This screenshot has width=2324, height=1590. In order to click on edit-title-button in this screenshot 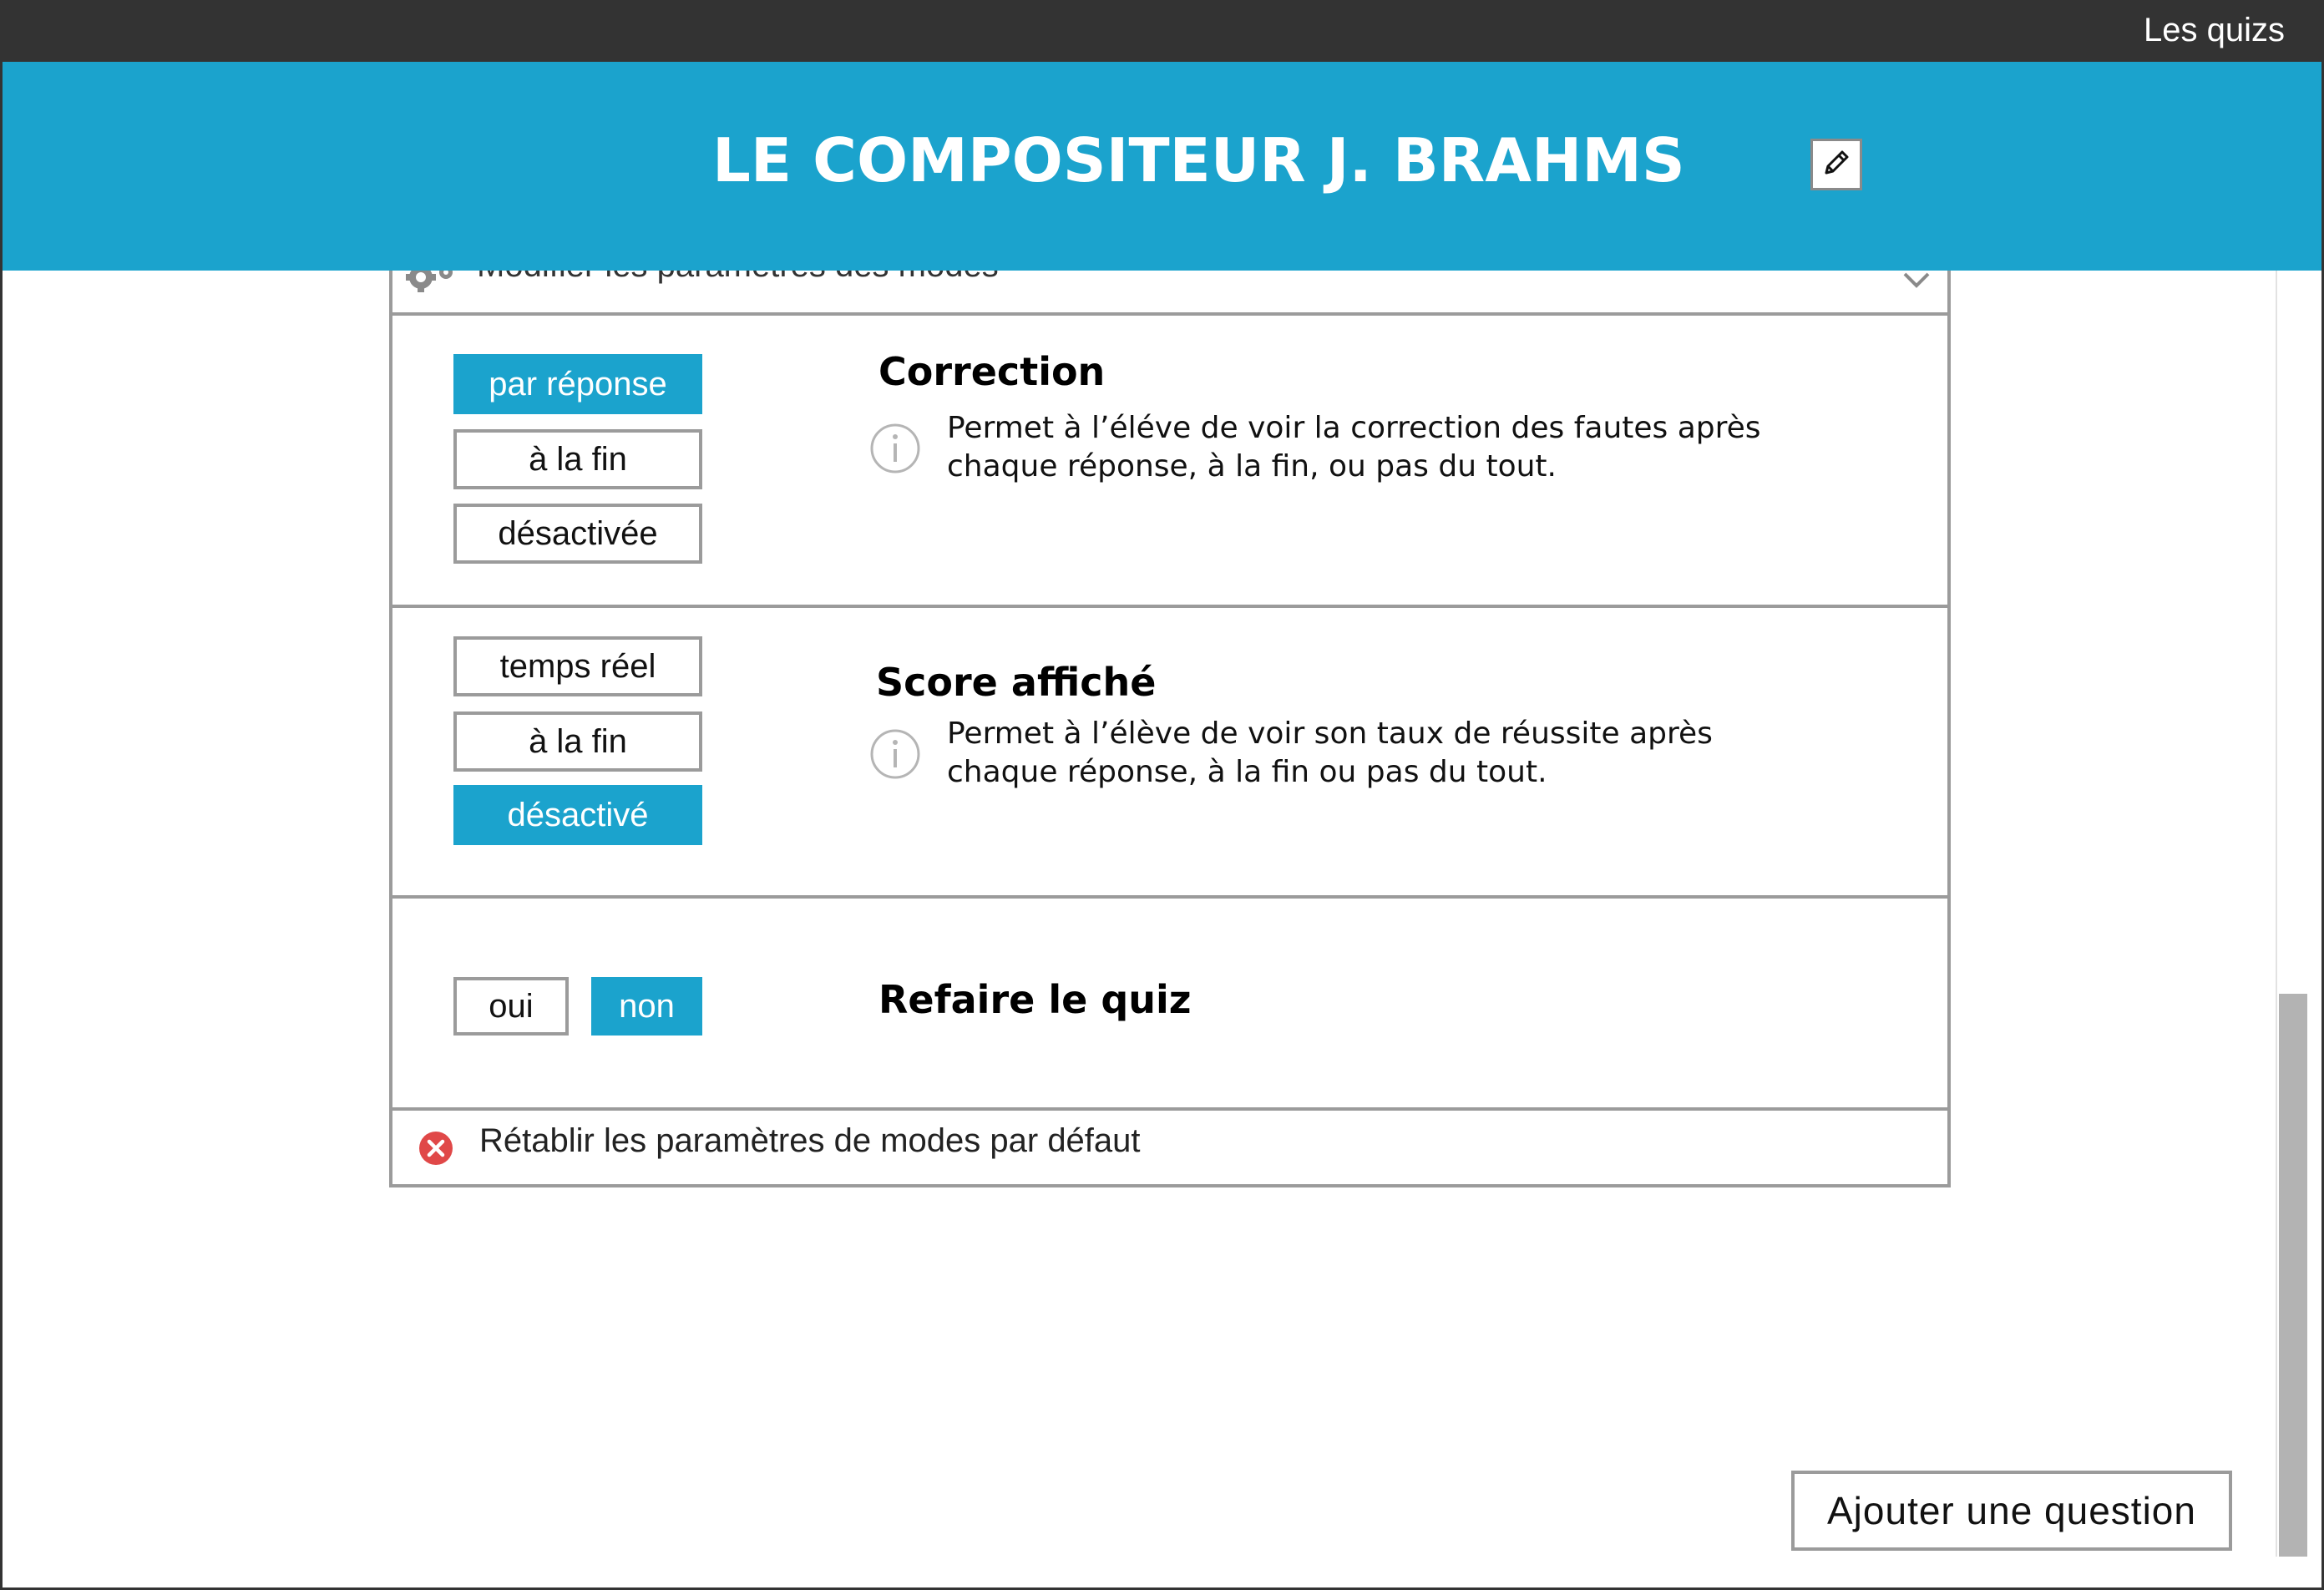, I will do `click(1836, 164)`.